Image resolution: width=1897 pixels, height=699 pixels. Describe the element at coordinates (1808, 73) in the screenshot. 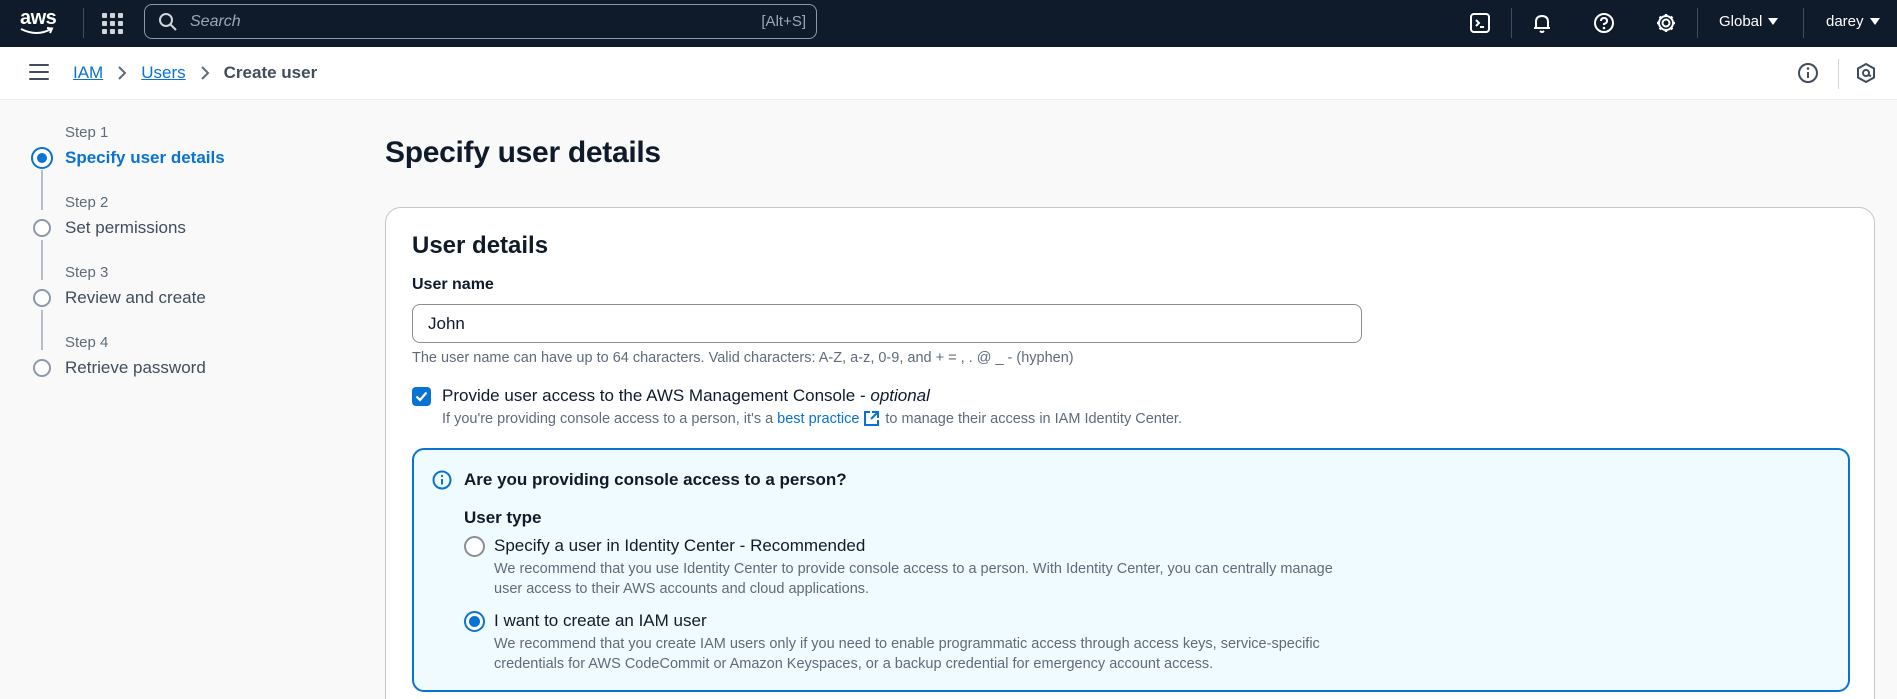

I see `info-panel-icon` at that location.